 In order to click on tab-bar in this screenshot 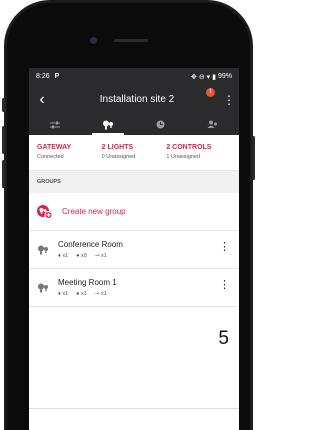, I will do `click(134, 124)`.